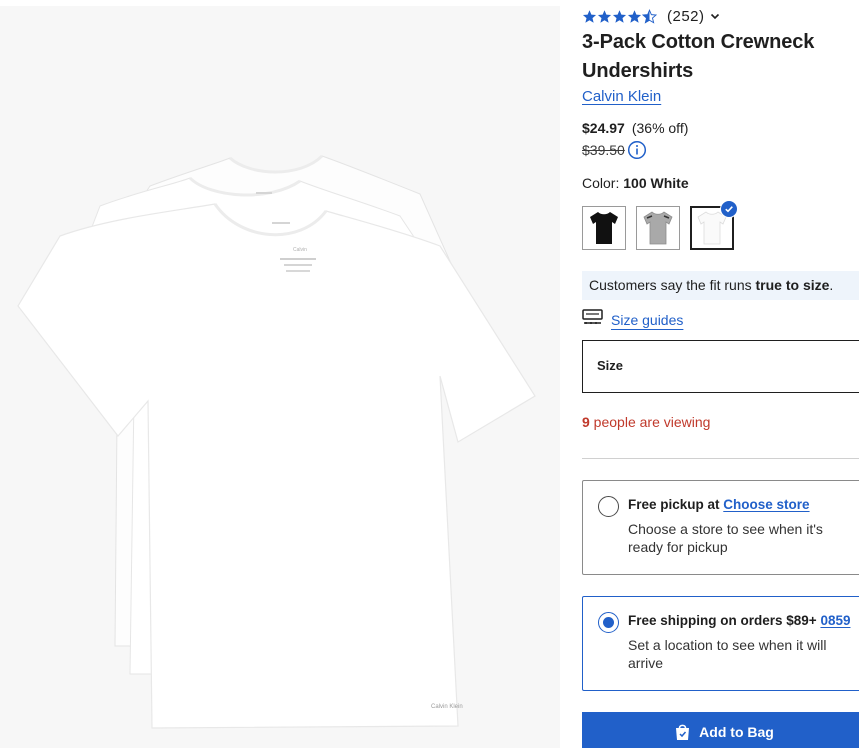  Describe the element at coordinates (698, 56) in the screenshot. I see `product-title: 3-Pack Cotton Crewneck Undershirts` at that location.